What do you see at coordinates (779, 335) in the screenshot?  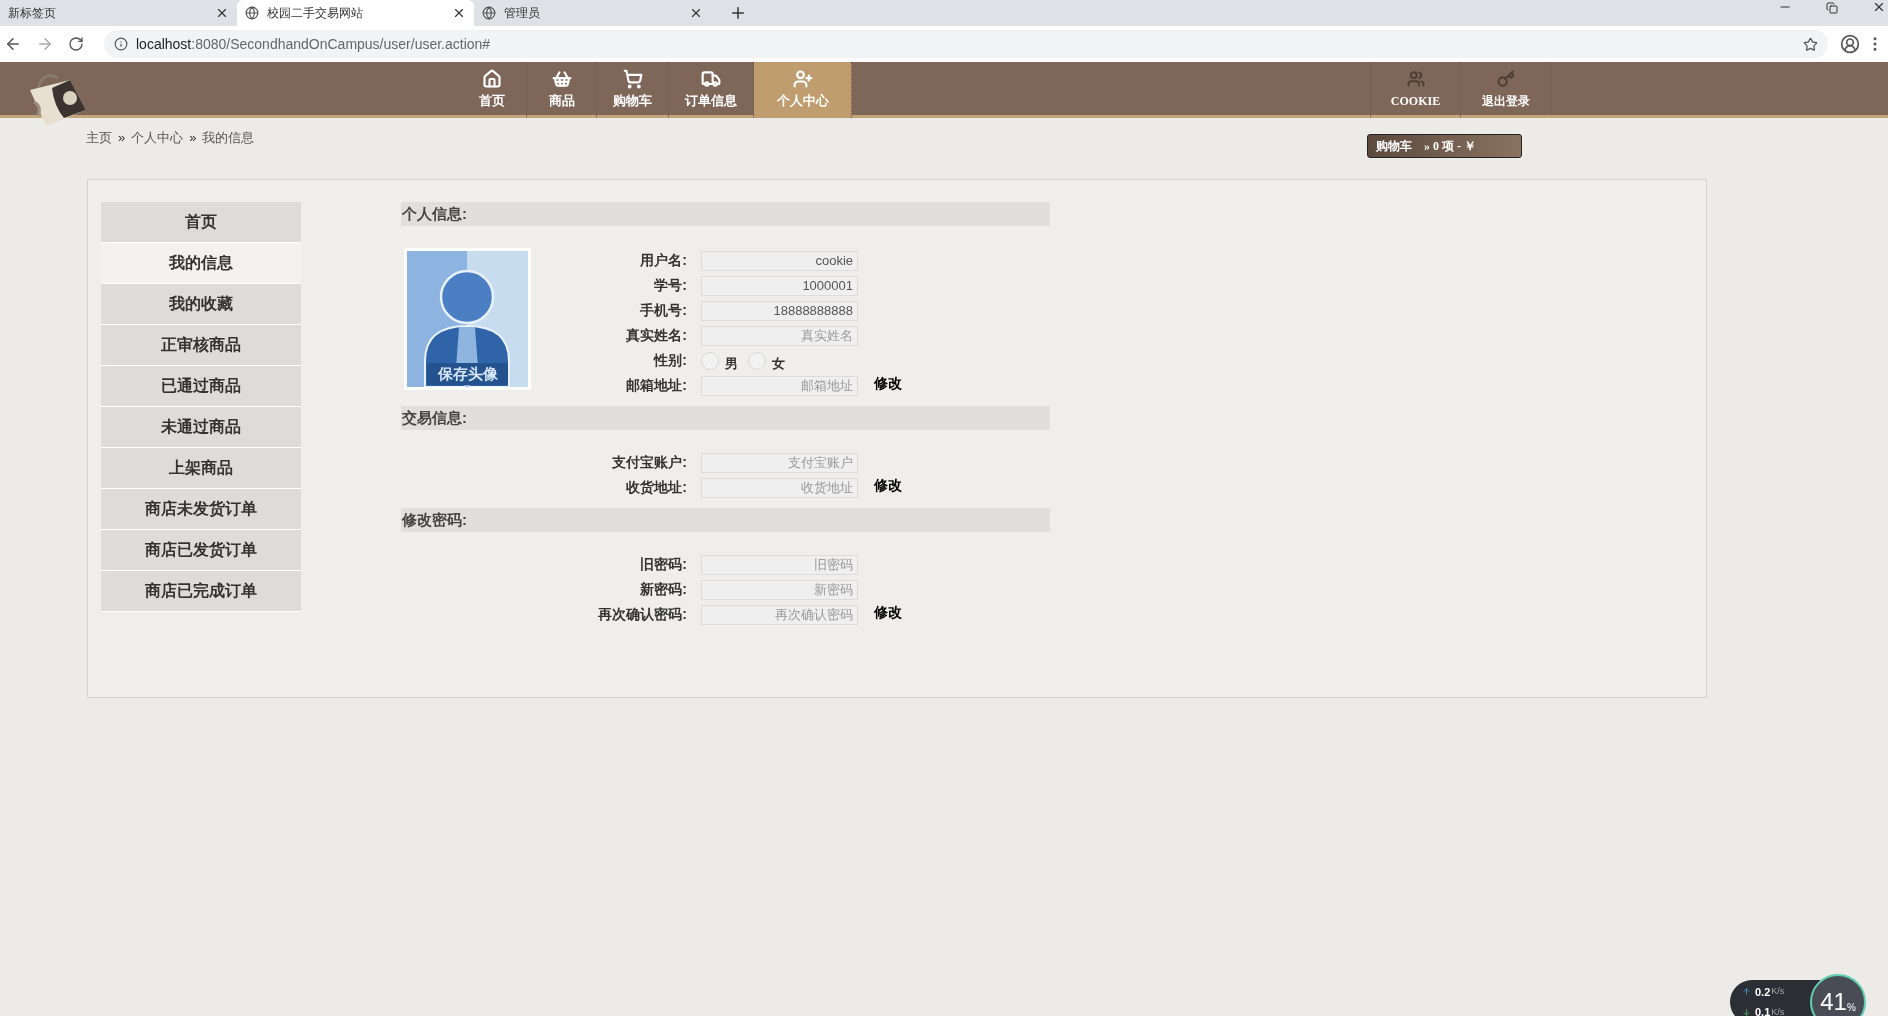 I see `text-field: 真实姓名` at bounding box center [779, 335].